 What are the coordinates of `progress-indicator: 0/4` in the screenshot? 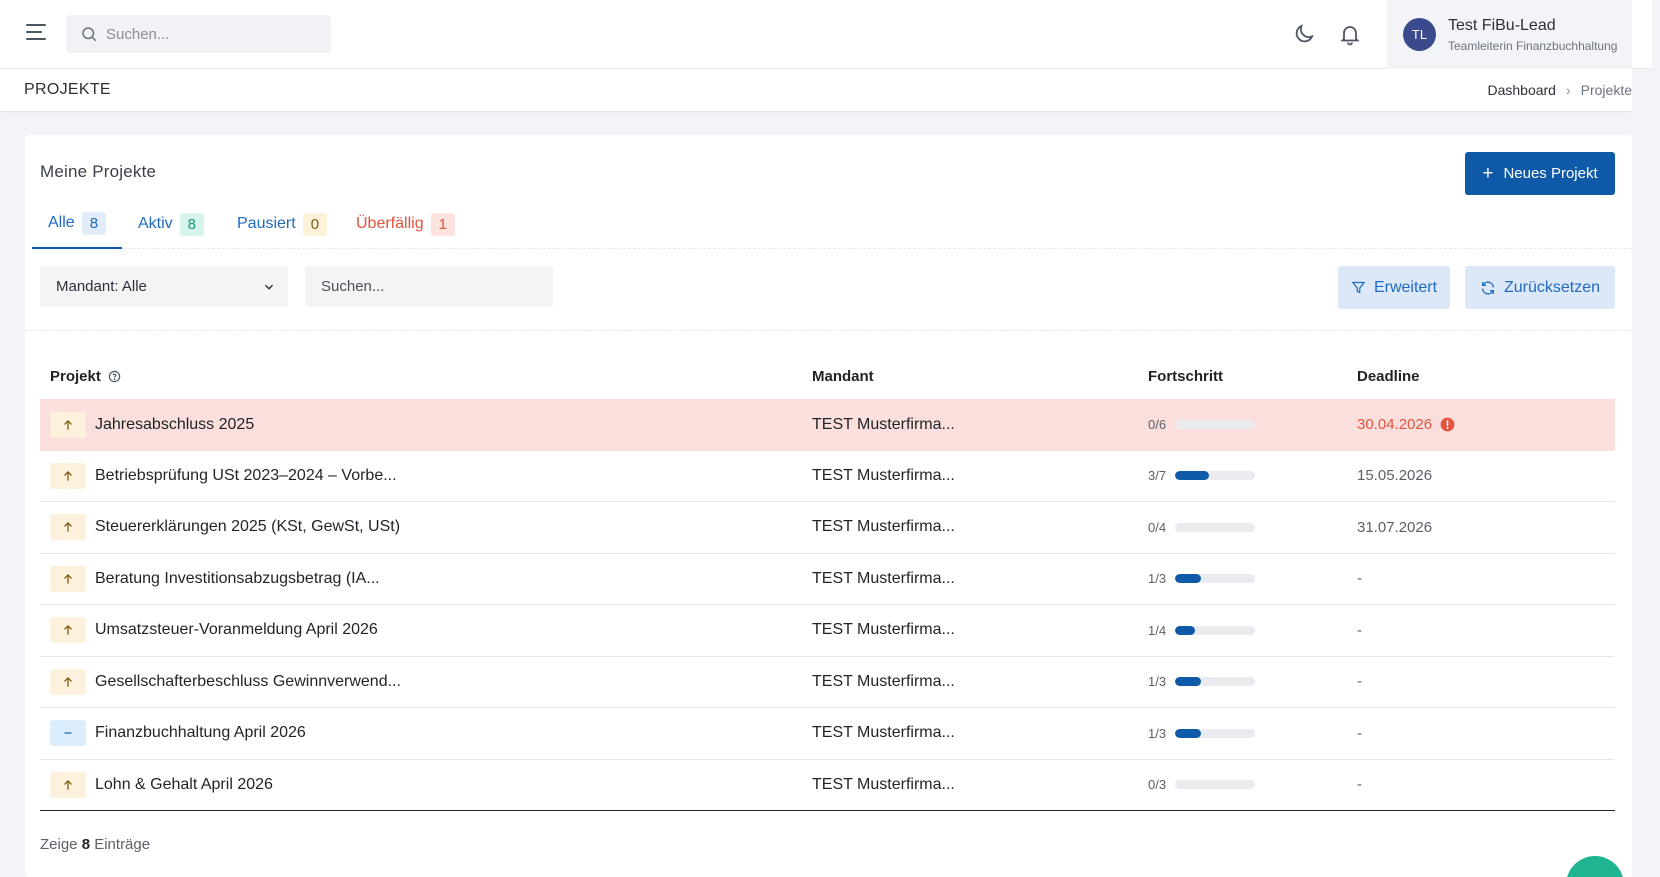 It's located at (1252, 527).